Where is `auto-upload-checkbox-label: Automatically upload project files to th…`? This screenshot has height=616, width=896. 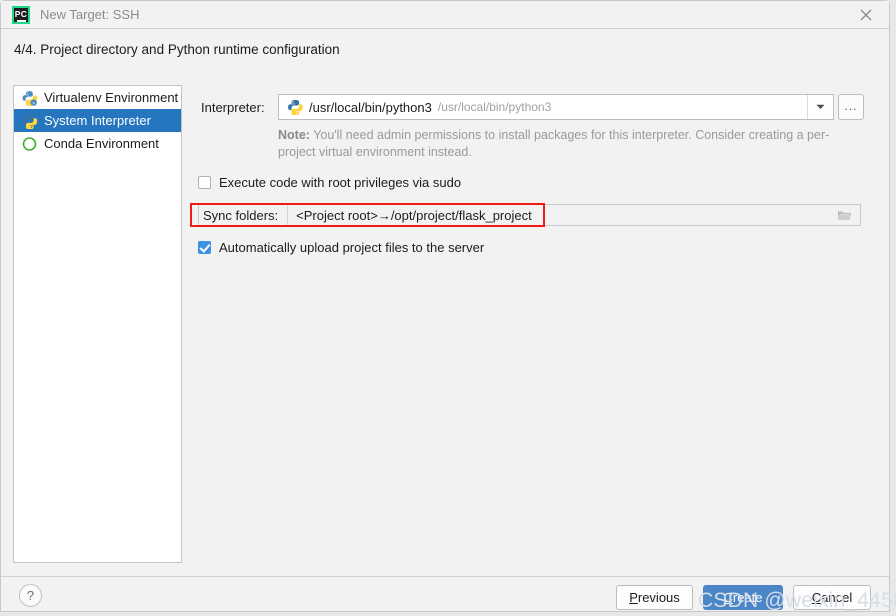 auto-upload-checkbox-label: Automatically upload project files to th… is located at coordinates (352, 247).